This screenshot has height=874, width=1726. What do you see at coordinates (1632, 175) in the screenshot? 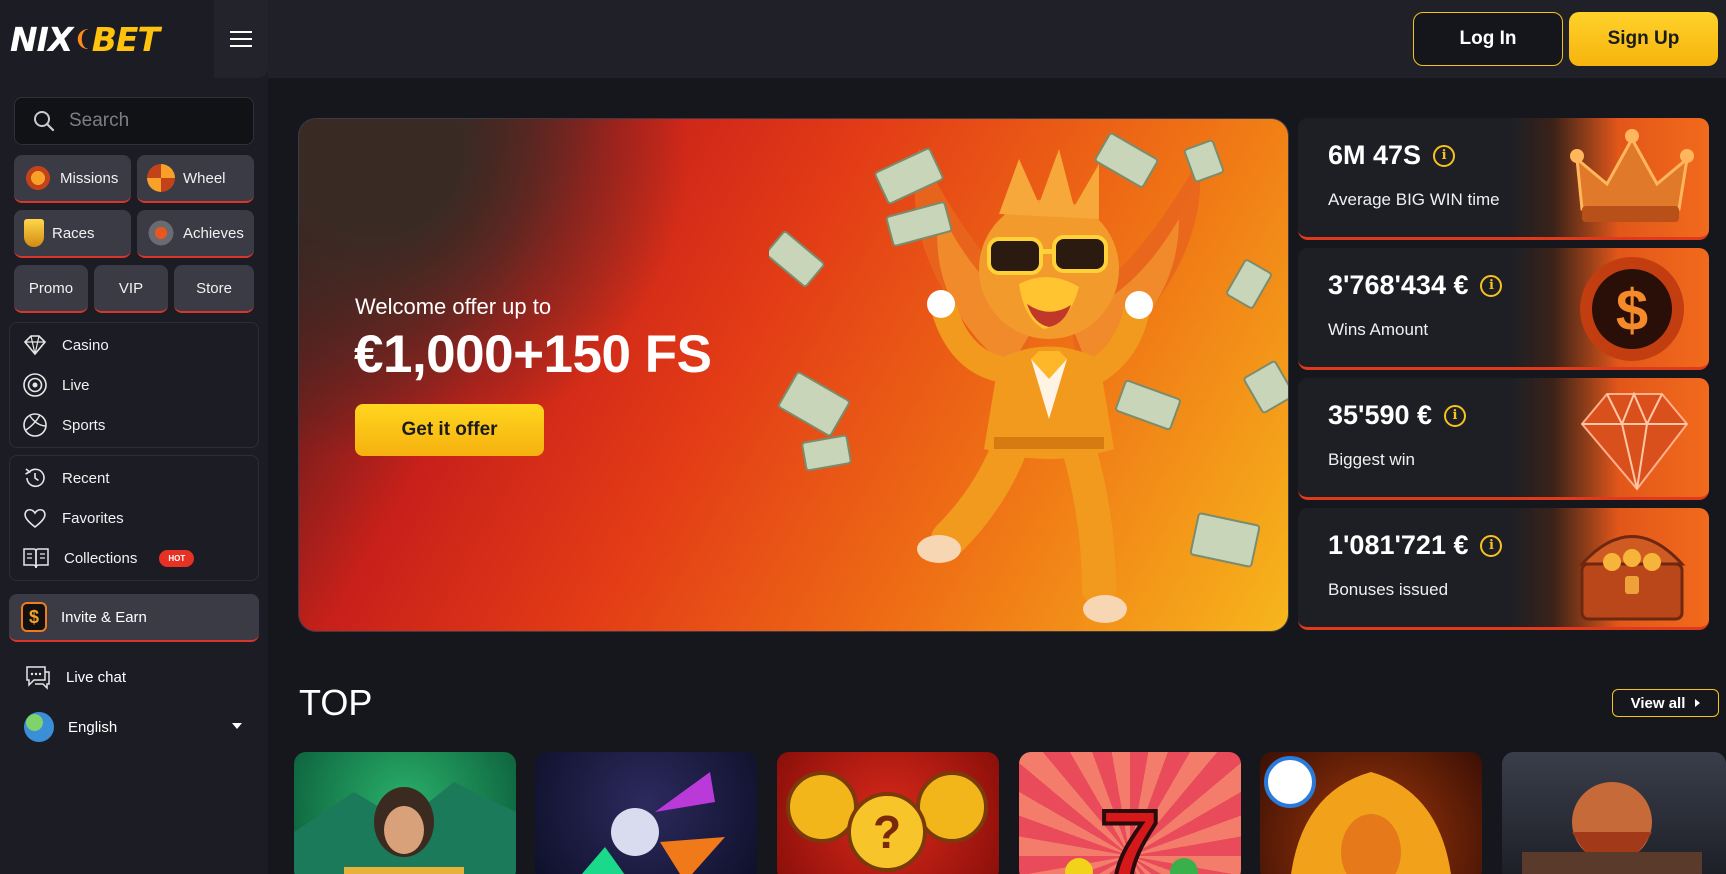
I see `crown-icon` at bounding box center [1632, 175].